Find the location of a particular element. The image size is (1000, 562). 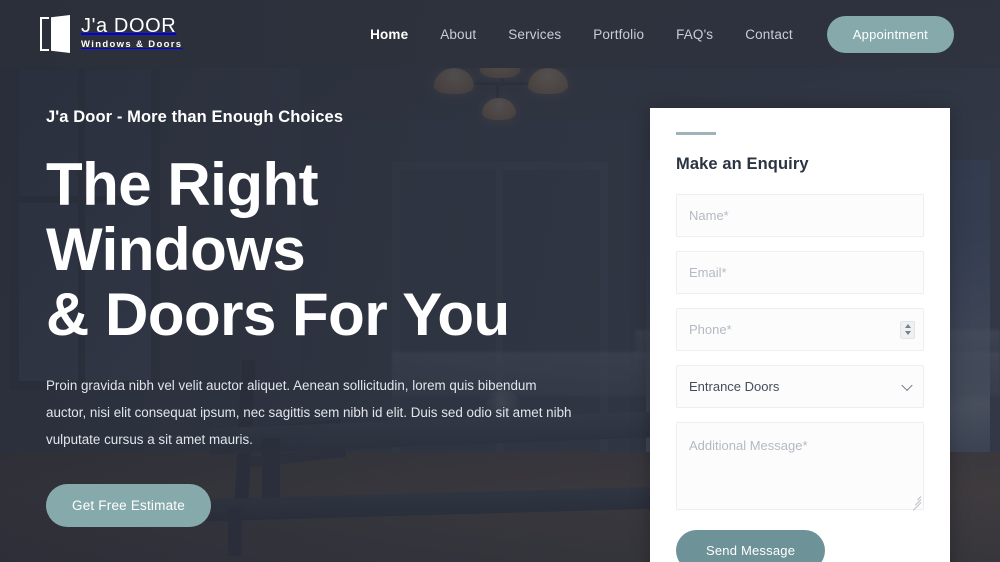

brand-tagline: Windows & Doors is located at coordinates (132, 45).